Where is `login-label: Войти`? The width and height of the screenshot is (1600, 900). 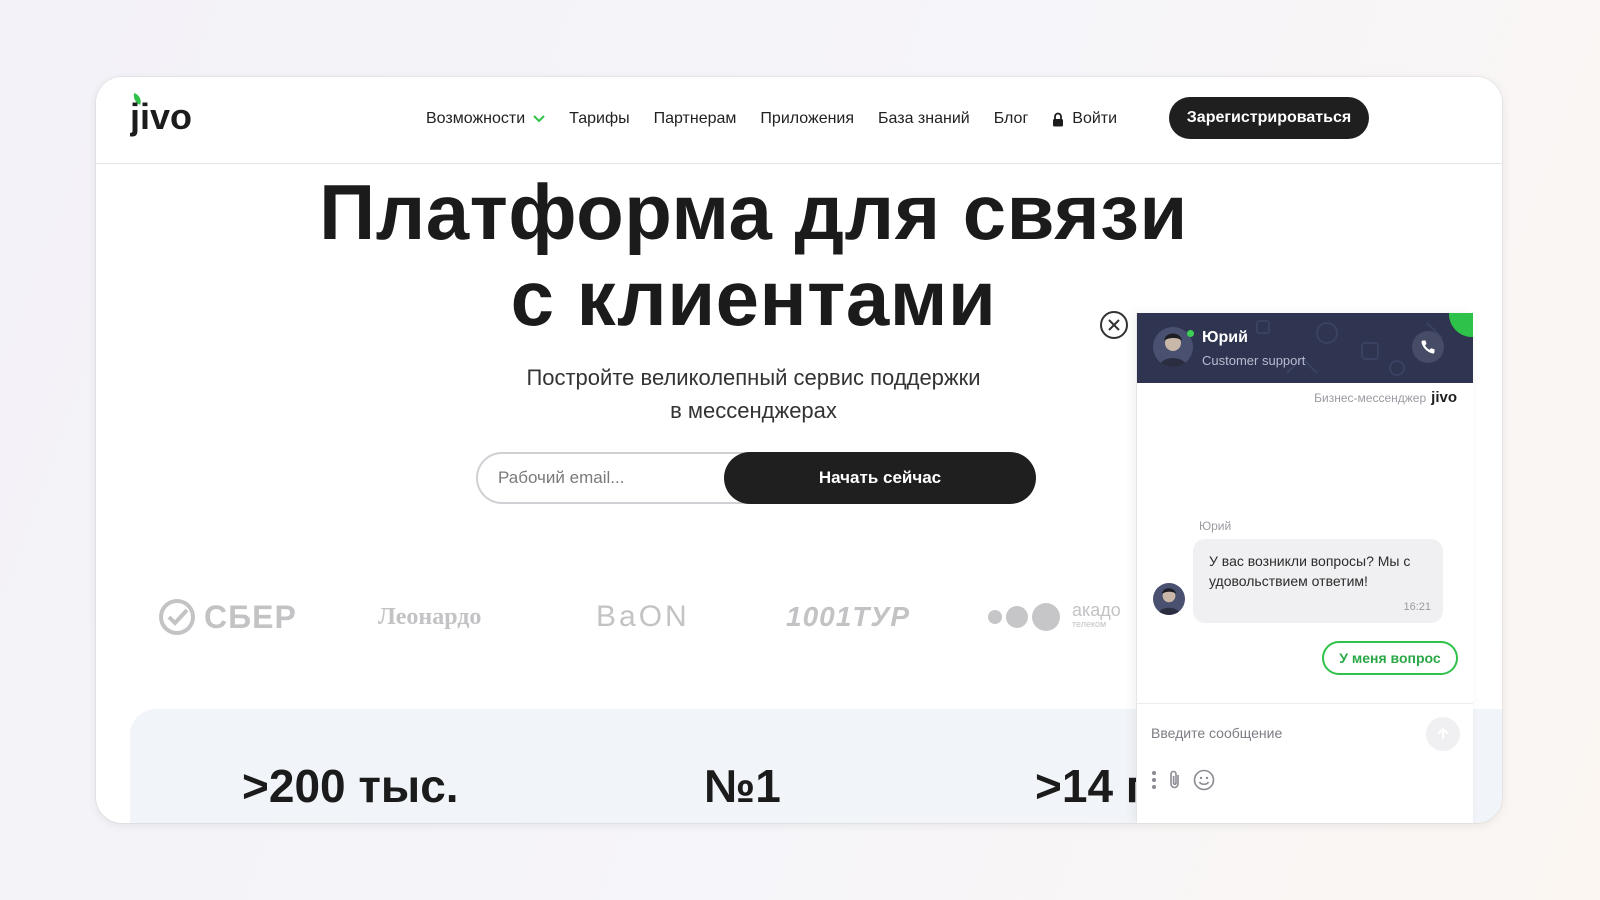
login-label: Войти is located at coordinates (1095, 118).